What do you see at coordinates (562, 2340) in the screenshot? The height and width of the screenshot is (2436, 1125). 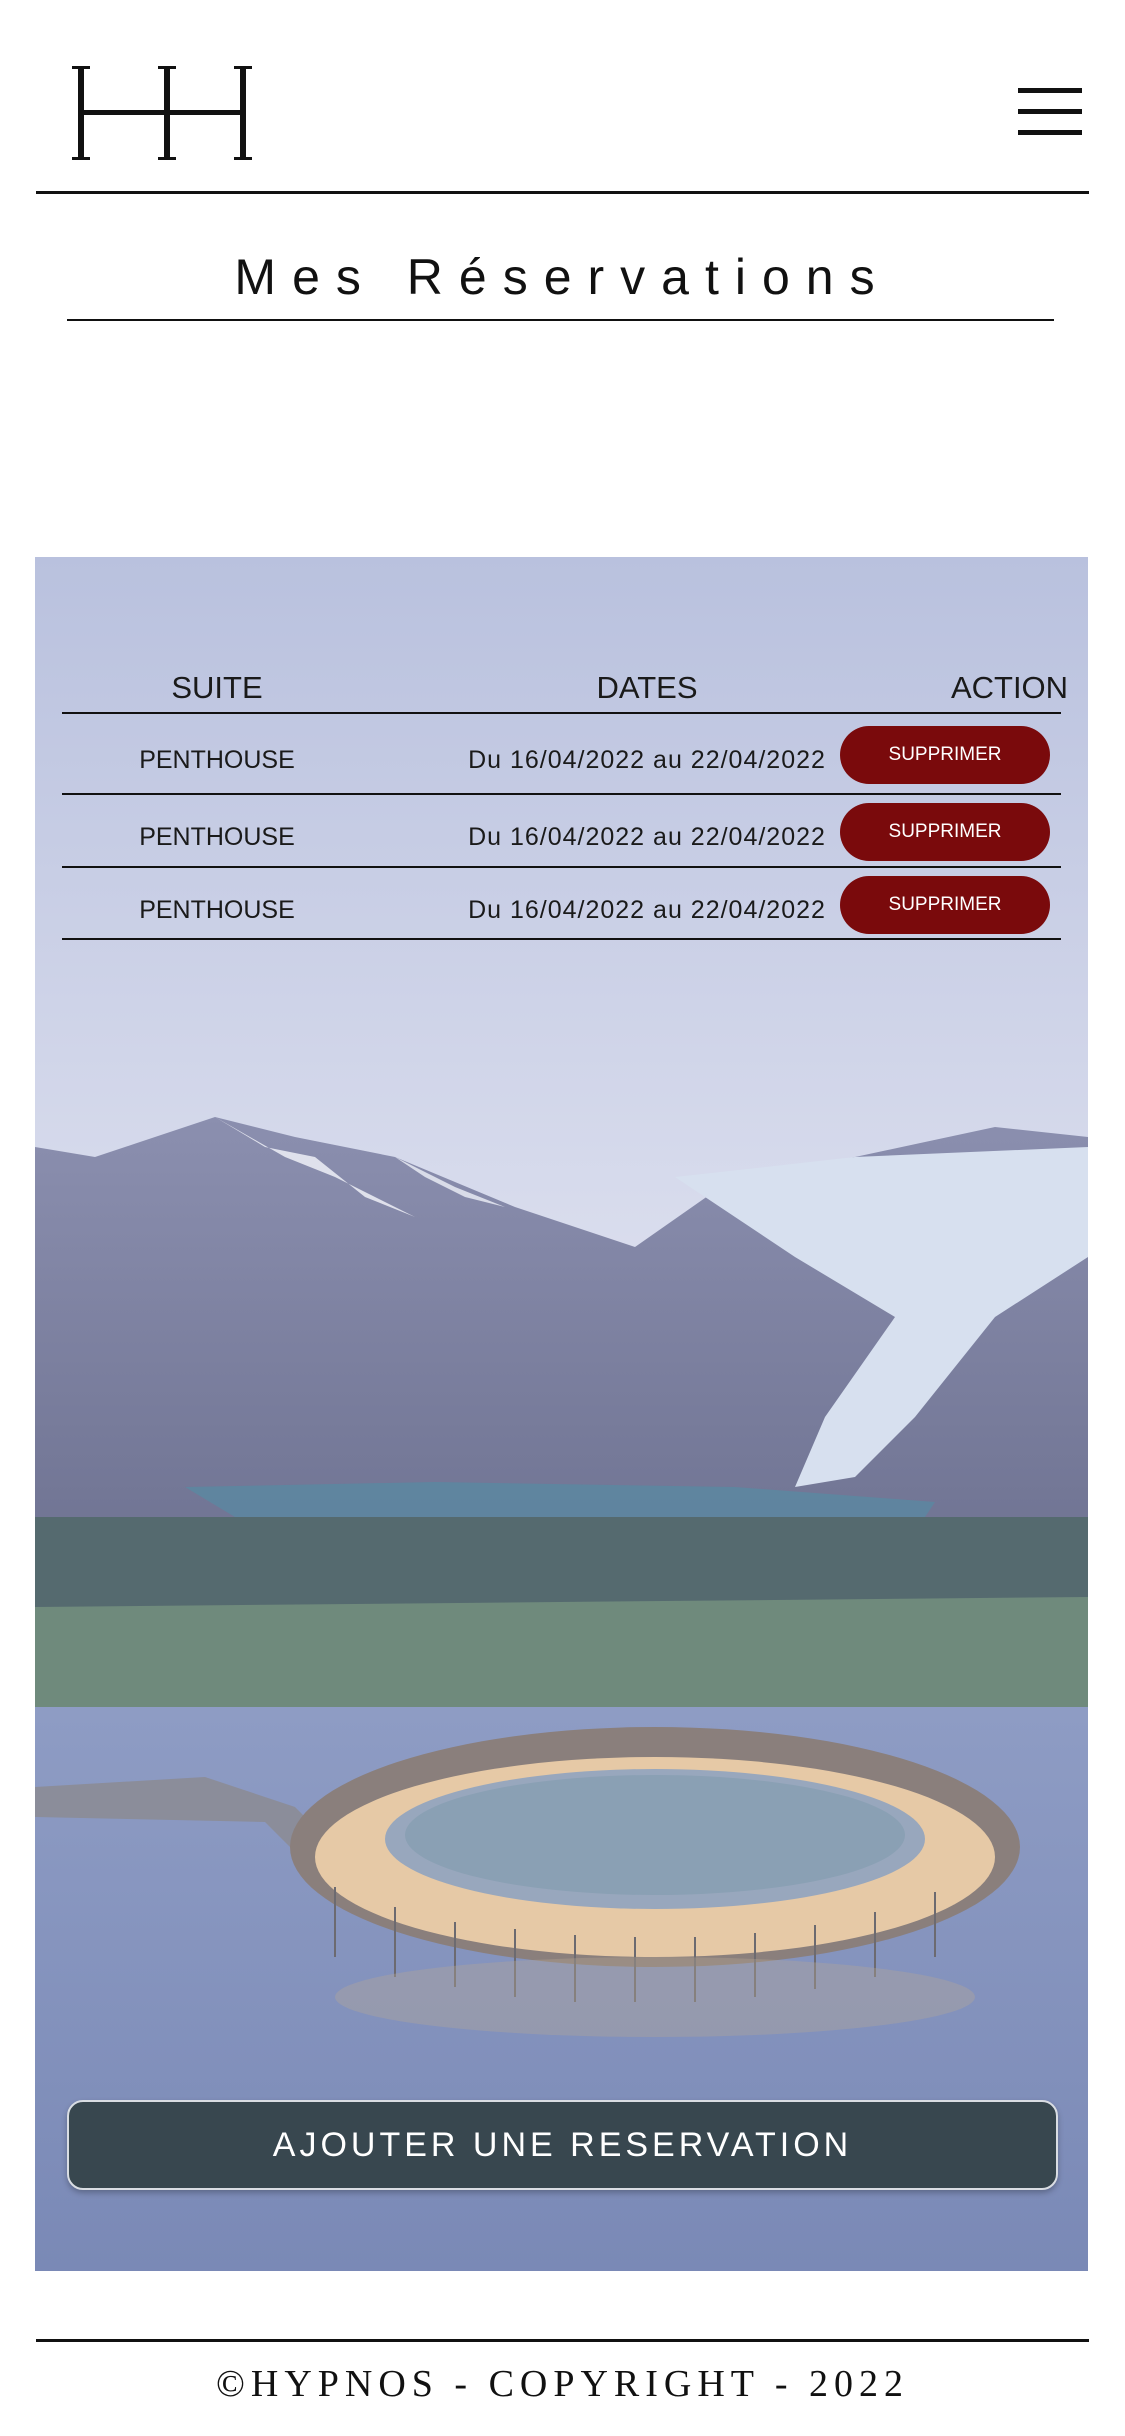 I see `footer-divider` at bounding box center [562, 2340].